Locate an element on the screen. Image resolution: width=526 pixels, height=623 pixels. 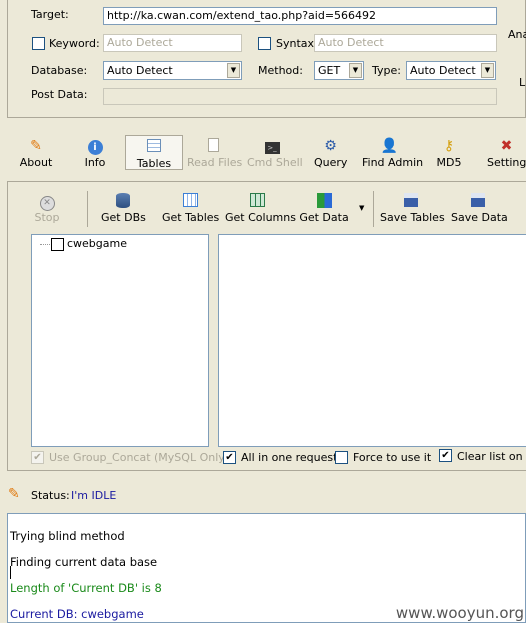
method-select-value: GET is located at coordinates (329, 70).